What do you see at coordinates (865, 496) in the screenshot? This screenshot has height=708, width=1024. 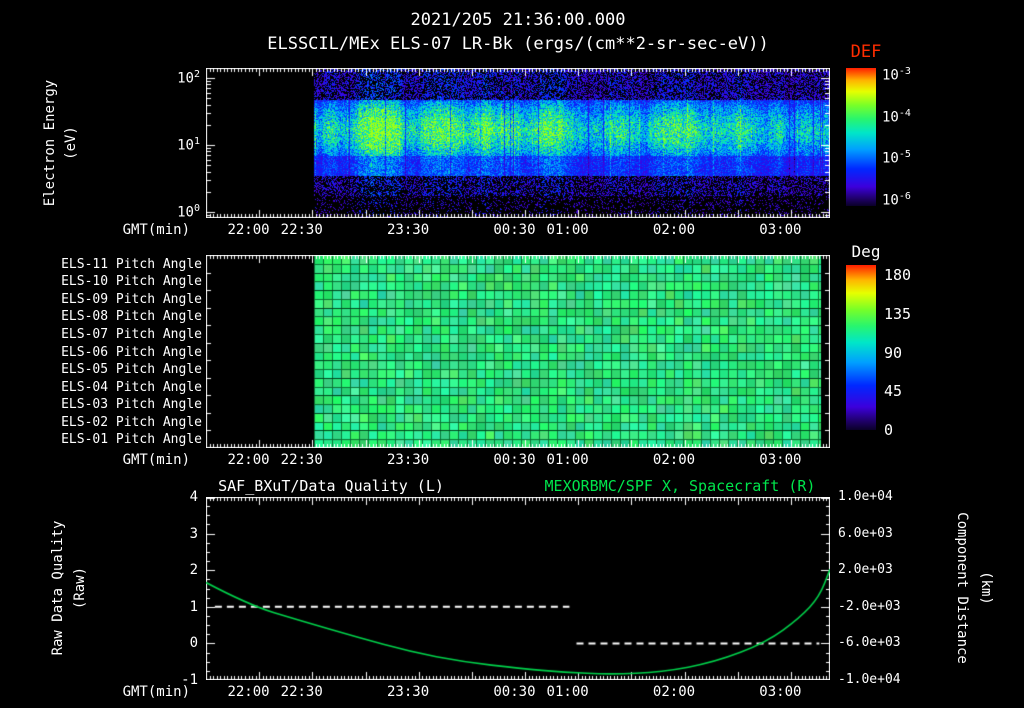 I see `right-tick-label: 1.0e+04` at bounding box center [865, 496].